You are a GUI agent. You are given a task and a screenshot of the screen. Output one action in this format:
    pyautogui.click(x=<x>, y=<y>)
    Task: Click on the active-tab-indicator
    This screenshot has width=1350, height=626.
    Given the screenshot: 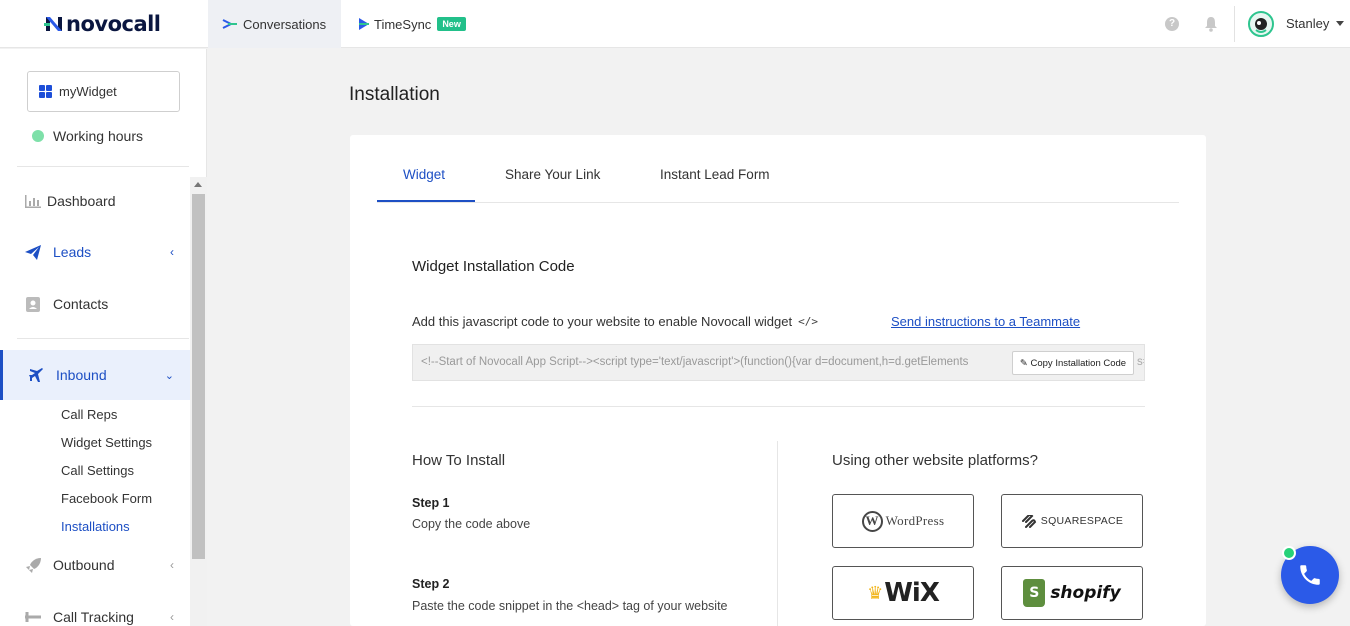 What is the action you would take?
    pyautogui.click(x=426, y=201)
    